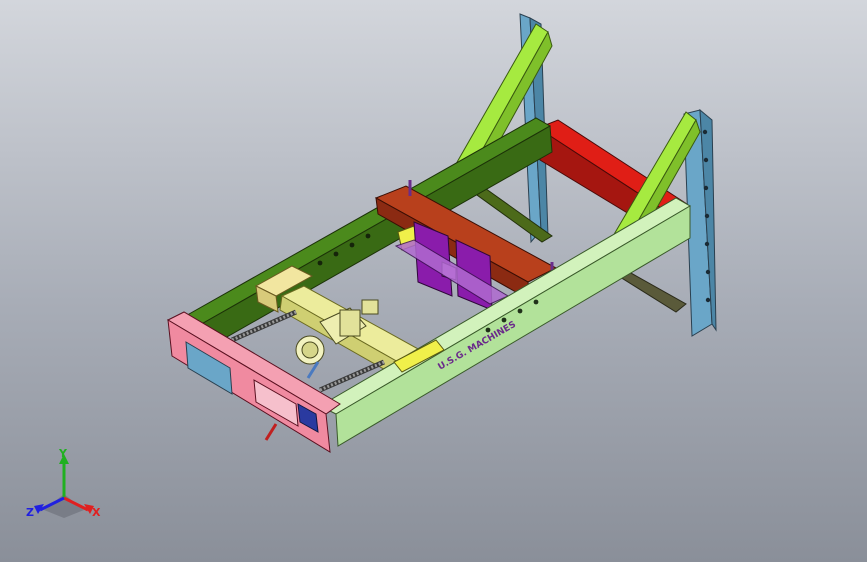  I want to click on x-axis-label: X, so click(96, 512).